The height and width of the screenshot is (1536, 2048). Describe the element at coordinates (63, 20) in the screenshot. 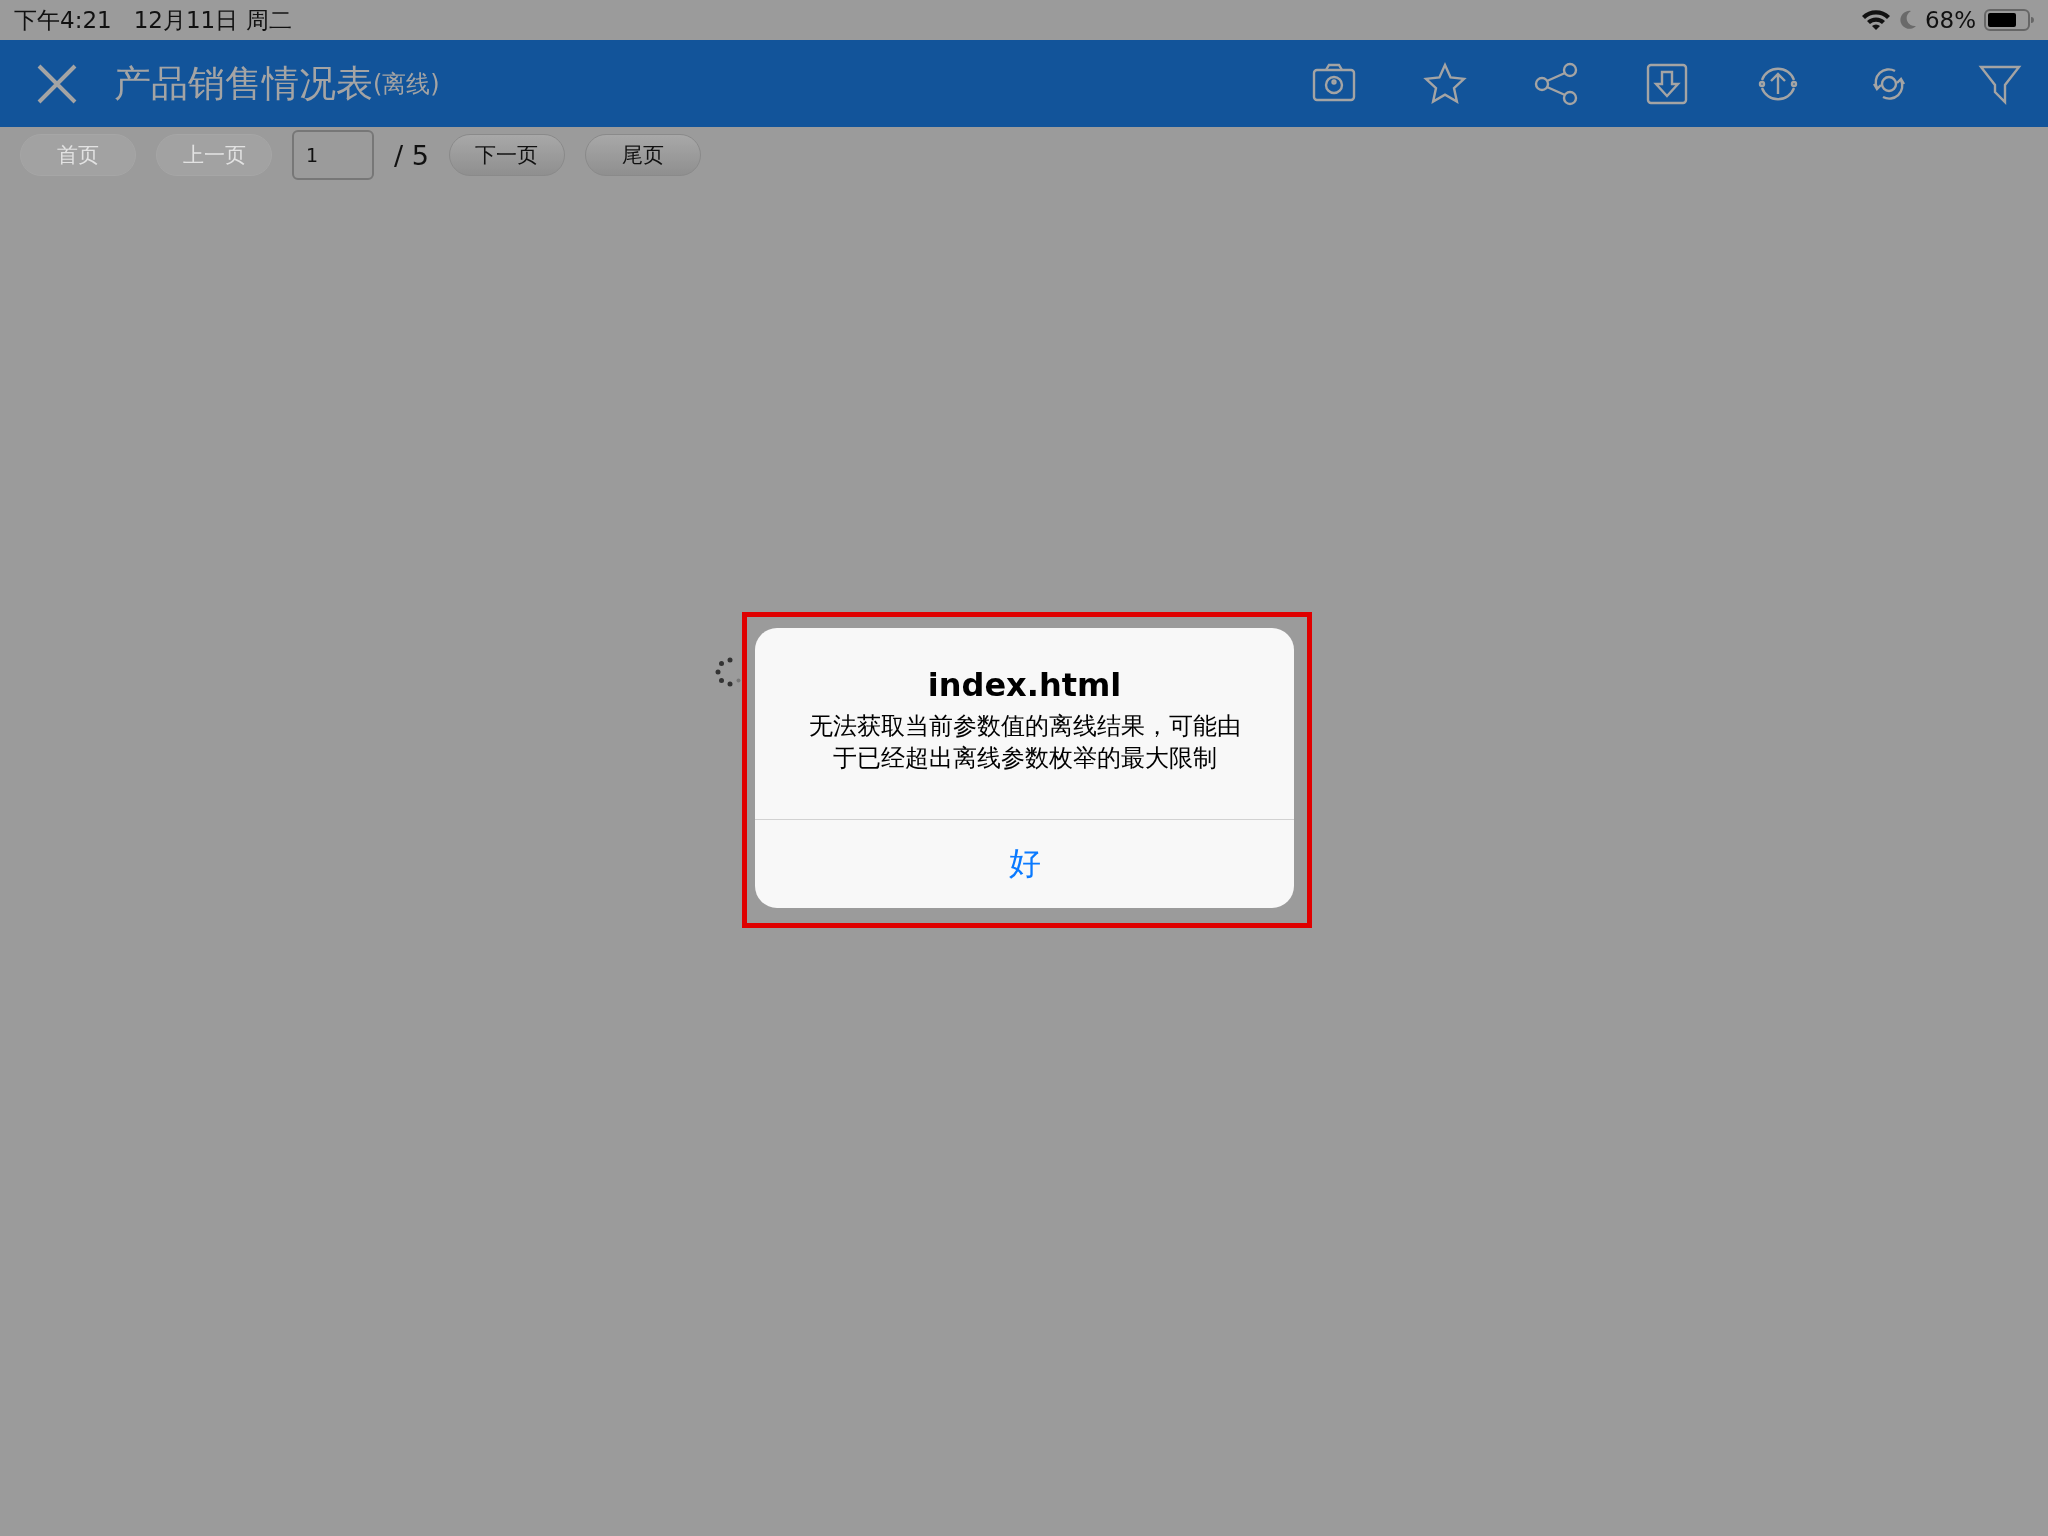

I see `status-time: 下午4:21` at that location.